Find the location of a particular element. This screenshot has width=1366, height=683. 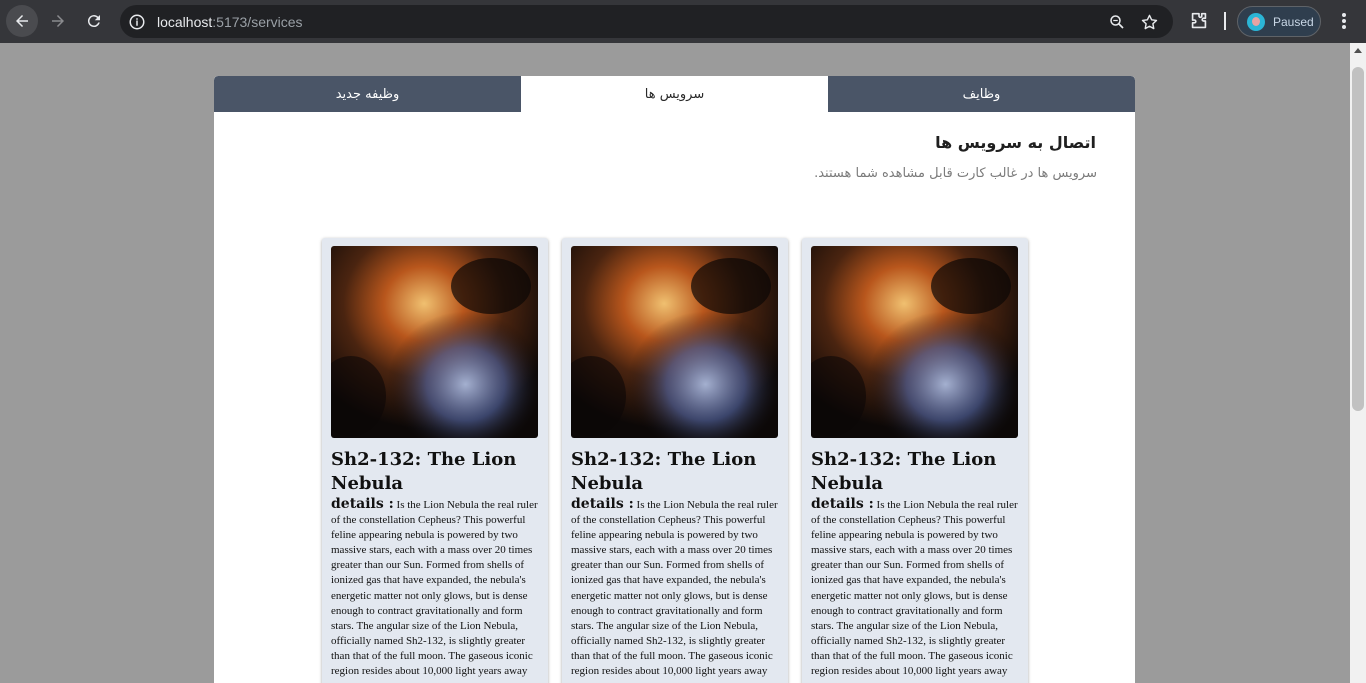

back-arrow-icon is located at coordinates (22, 21).